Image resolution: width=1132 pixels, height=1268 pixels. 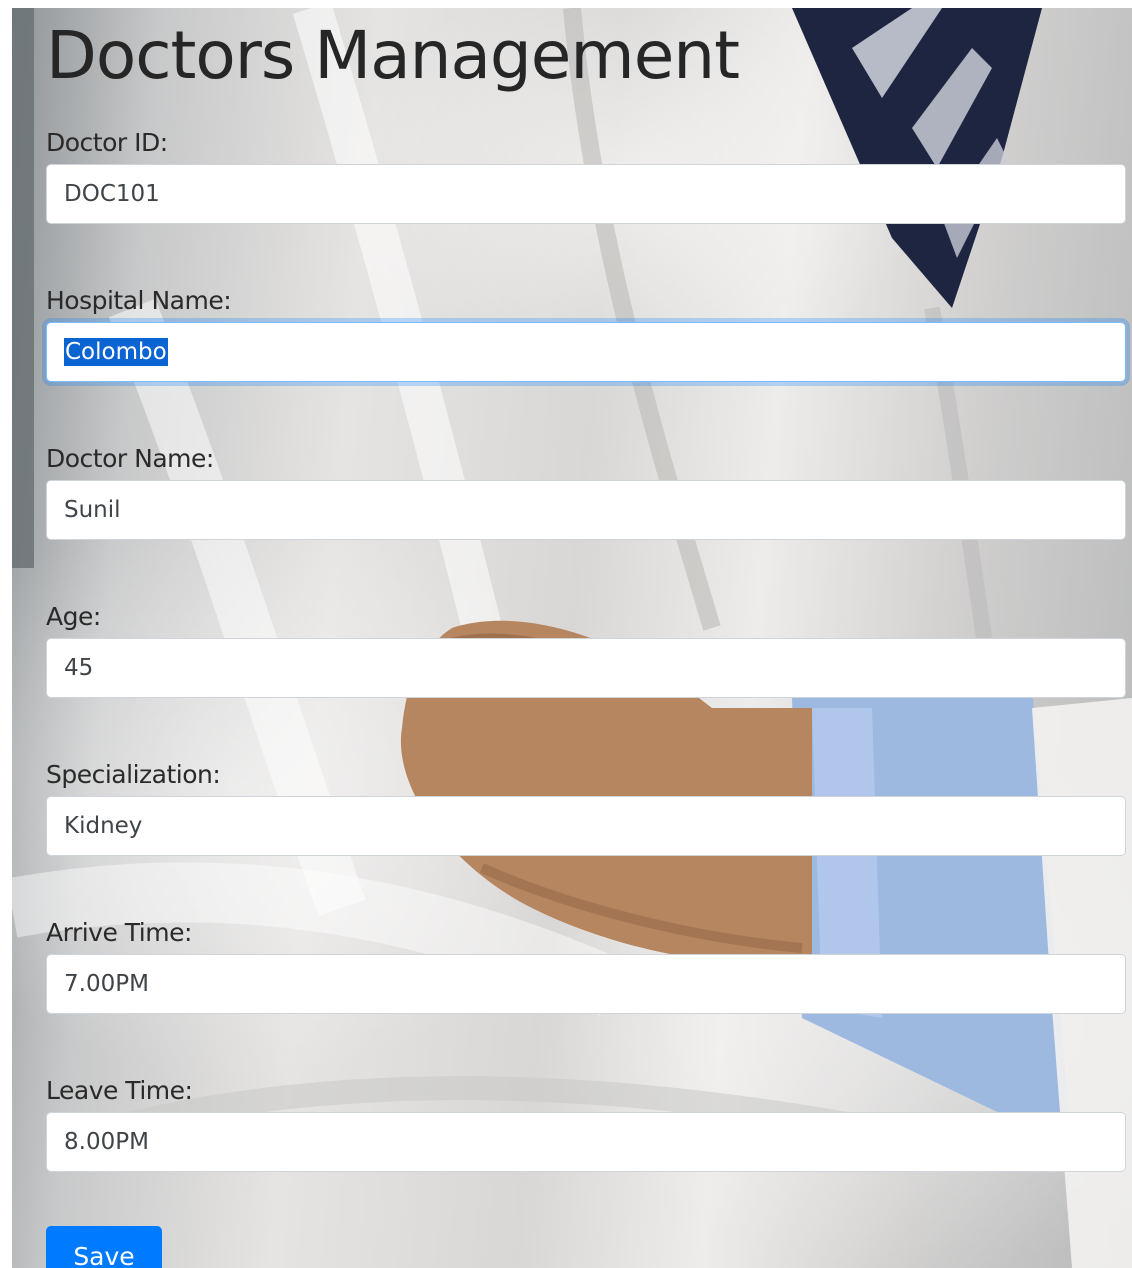 I want to click on arrive-time-group: Arrive Time: 7.00PM, so click(x=586, y=965).